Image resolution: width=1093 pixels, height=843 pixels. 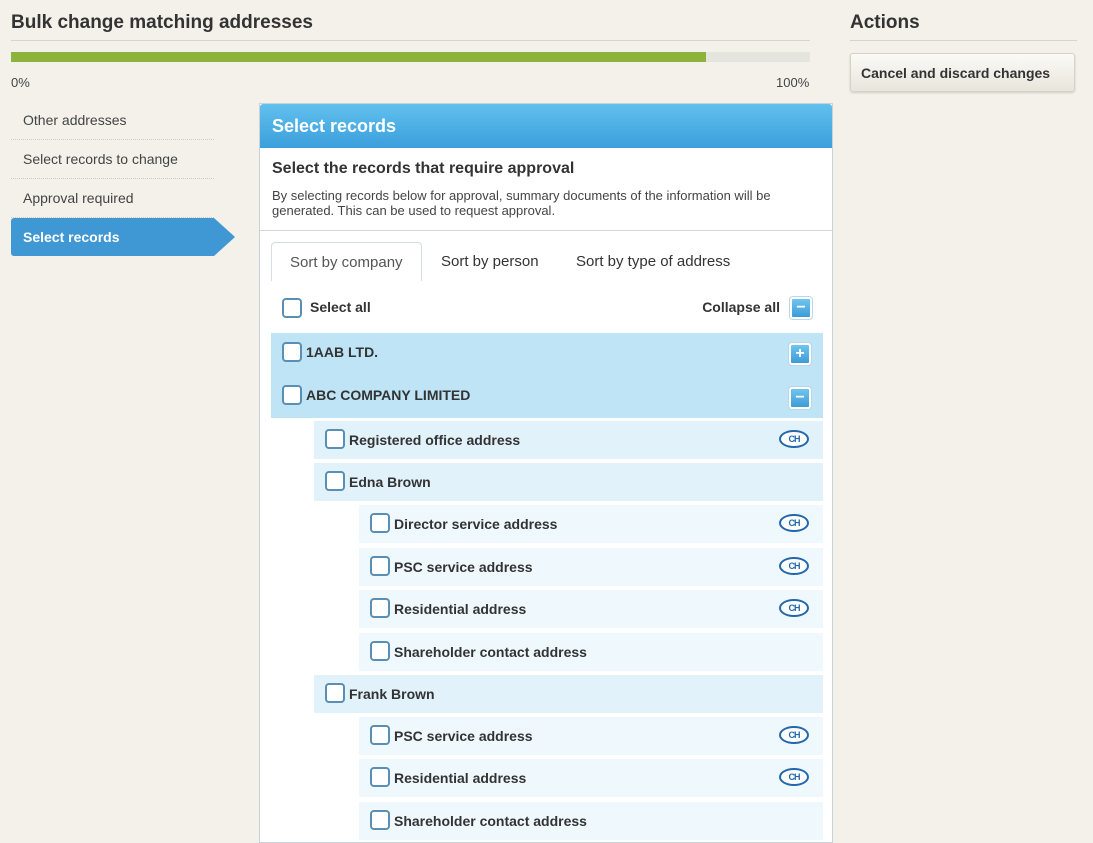 I want to click on collapse-icon: −, so click(x=800, y=398).